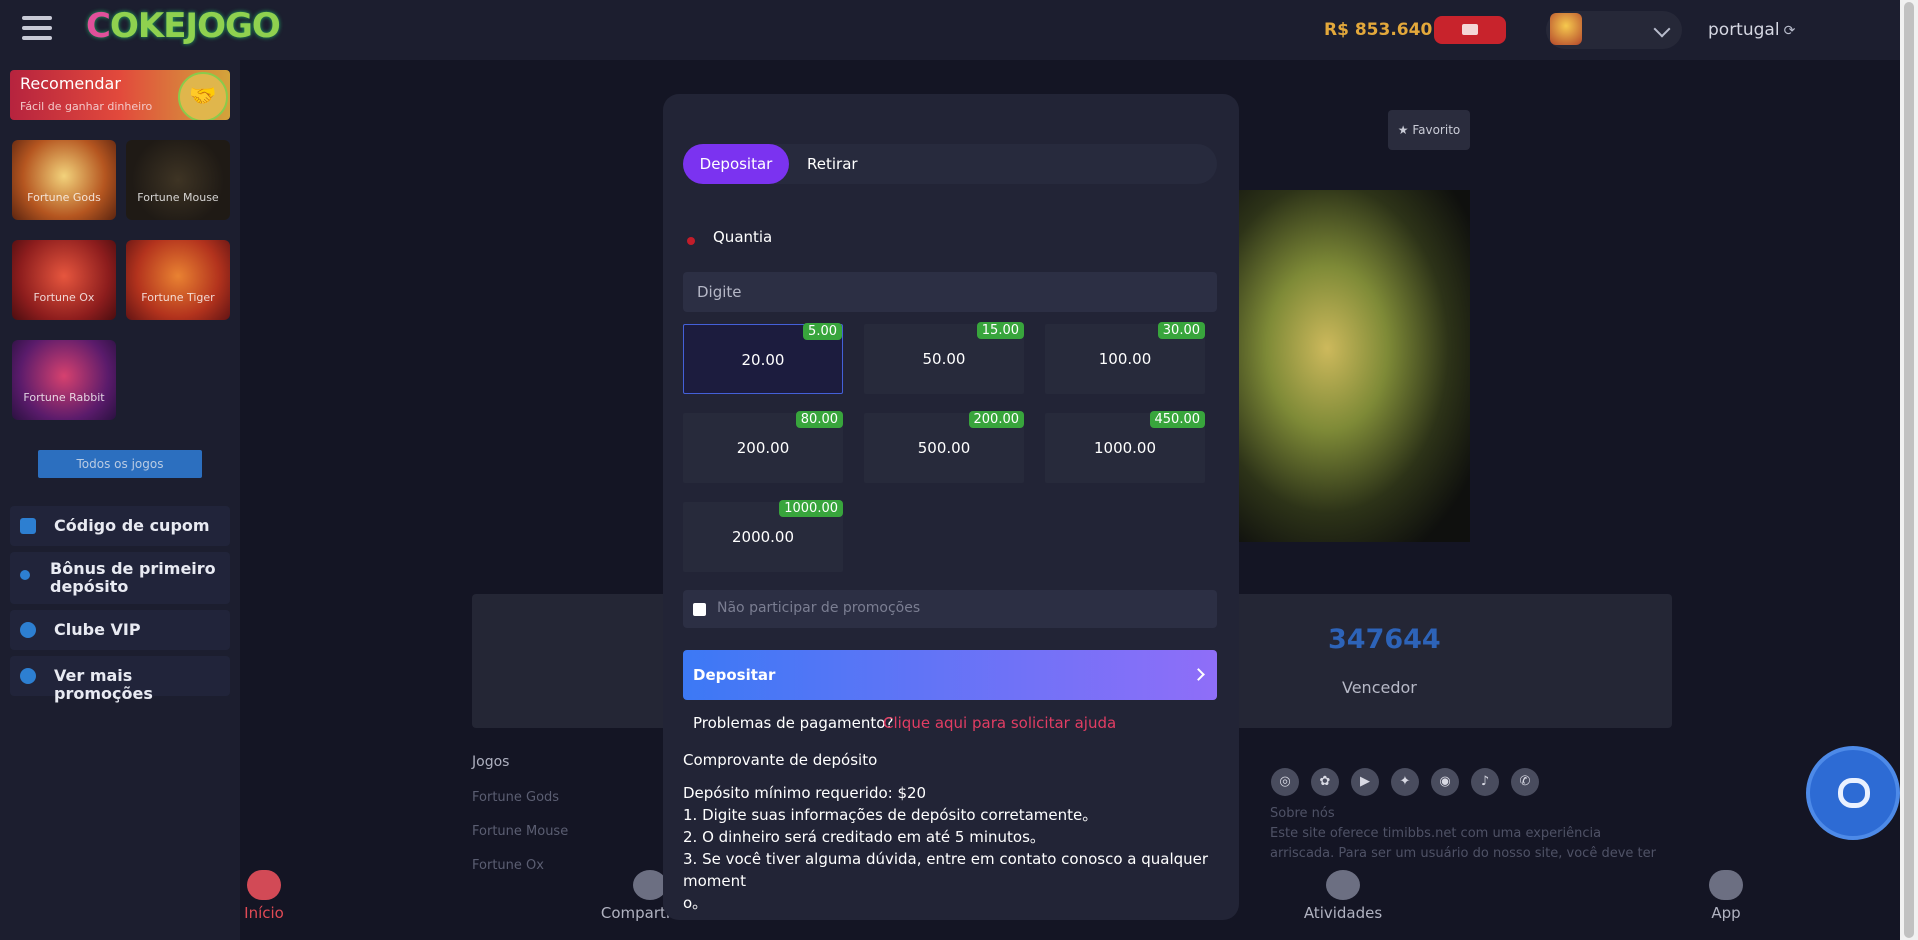  Describe the element at coordinates (1429, 130) in the screenshot. I see `favorite-button: ★ Favorito` at that location.